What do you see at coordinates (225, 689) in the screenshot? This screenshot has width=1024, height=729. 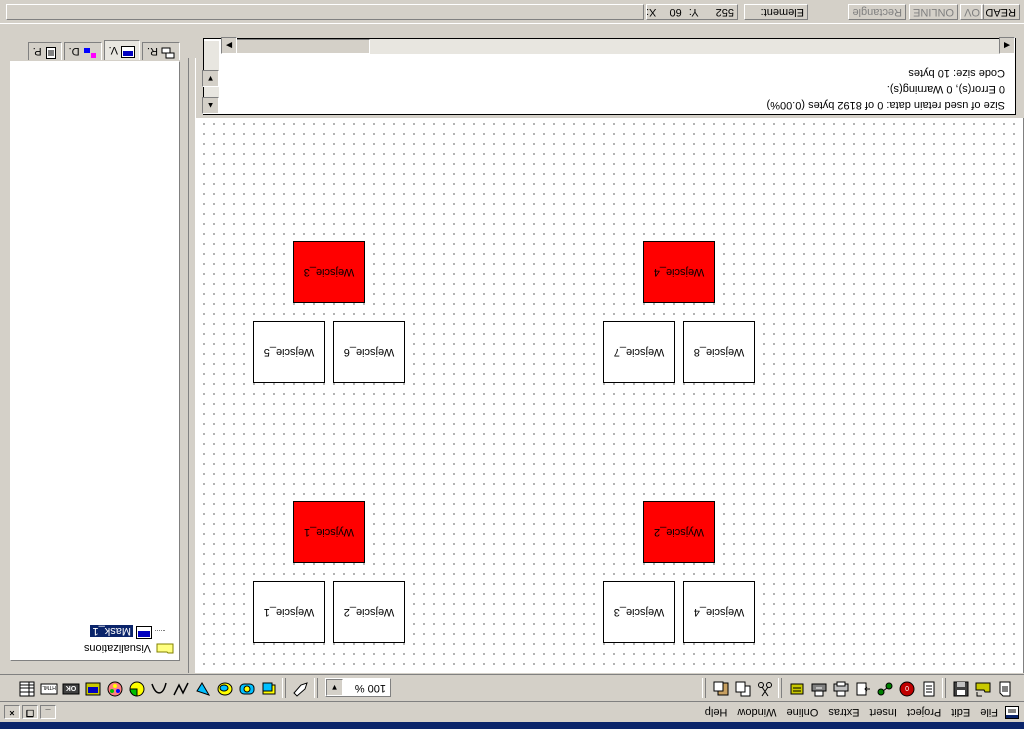 I see `ellipse-icon` at bounding box center [225, 689].